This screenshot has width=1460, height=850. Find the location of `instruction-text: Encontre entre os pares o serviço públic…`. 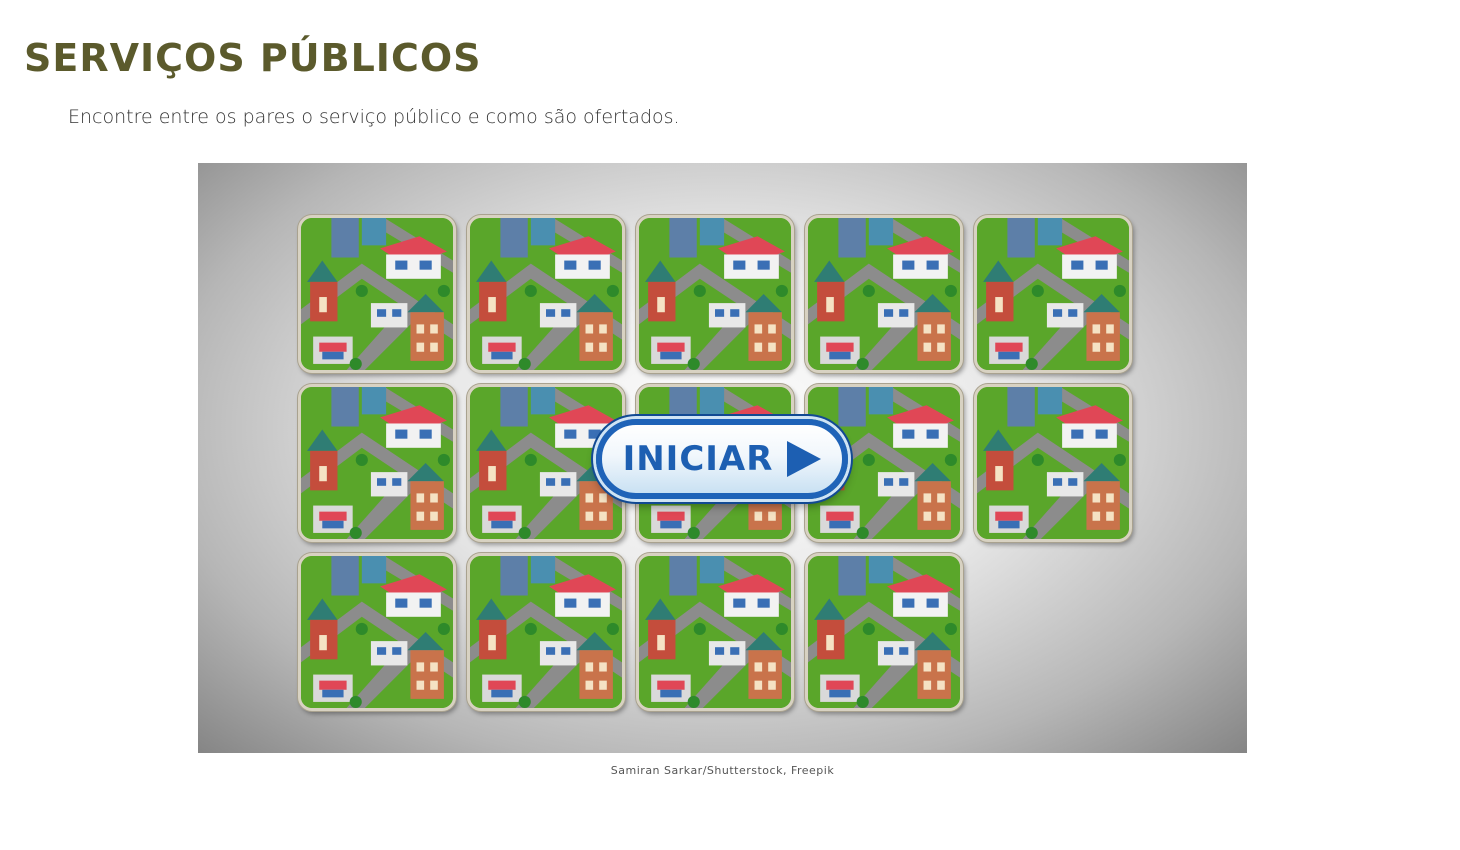

instruction-text: Encontre entre os pares o serviço públic… is located at coordinates (374, 117).